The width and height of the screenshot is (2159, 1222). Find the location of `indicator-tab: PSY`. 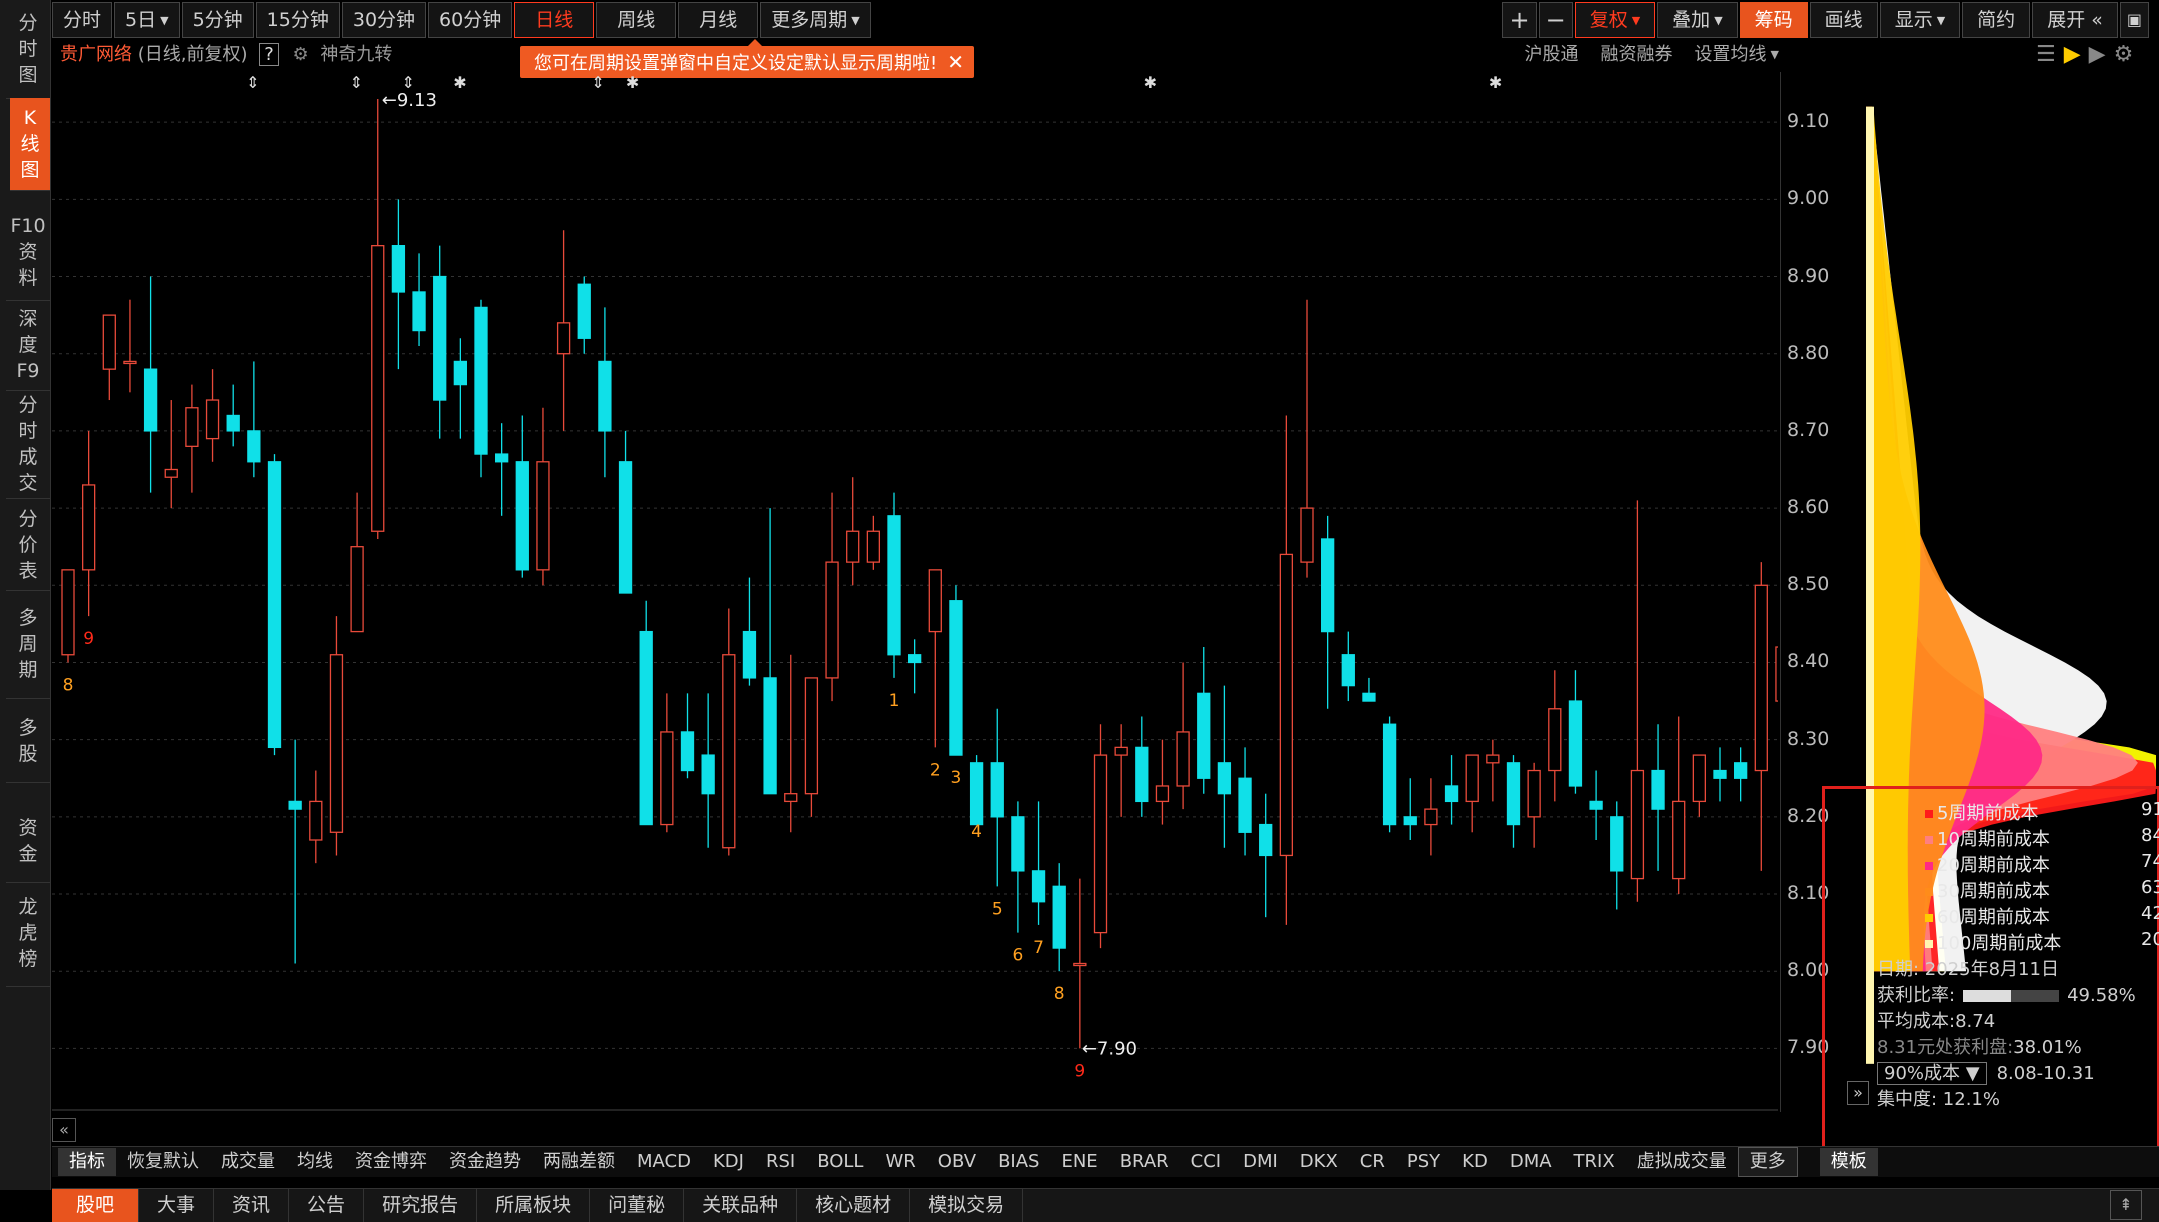

indicator-tab: PSY is located at coordinates (1423, 1162).